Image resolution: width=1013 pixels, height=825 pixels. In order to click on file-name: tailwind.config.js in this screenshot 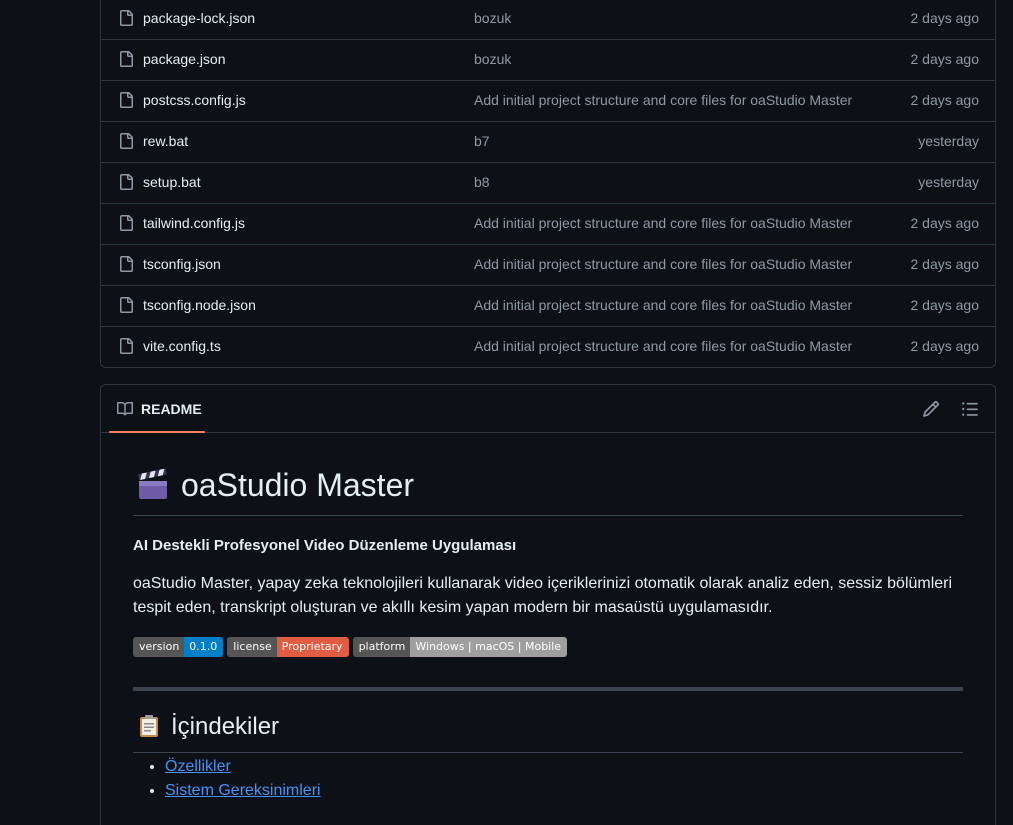, I will do `click(194, 223)`.